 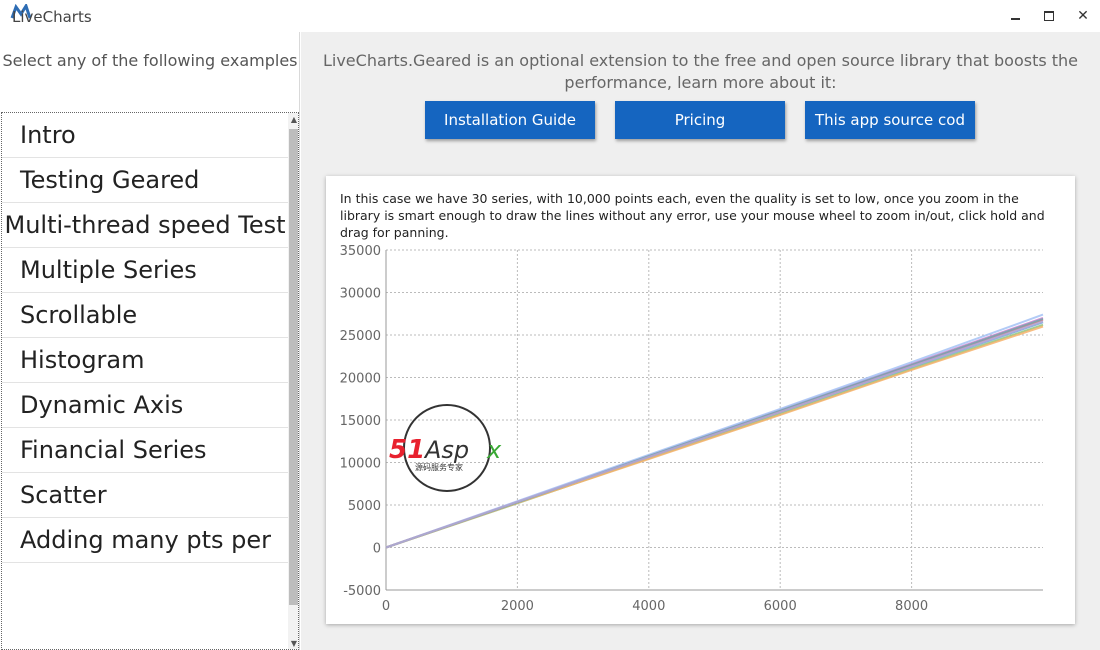 I want to click on close-button: ✕, so click(x=1083, y=16).